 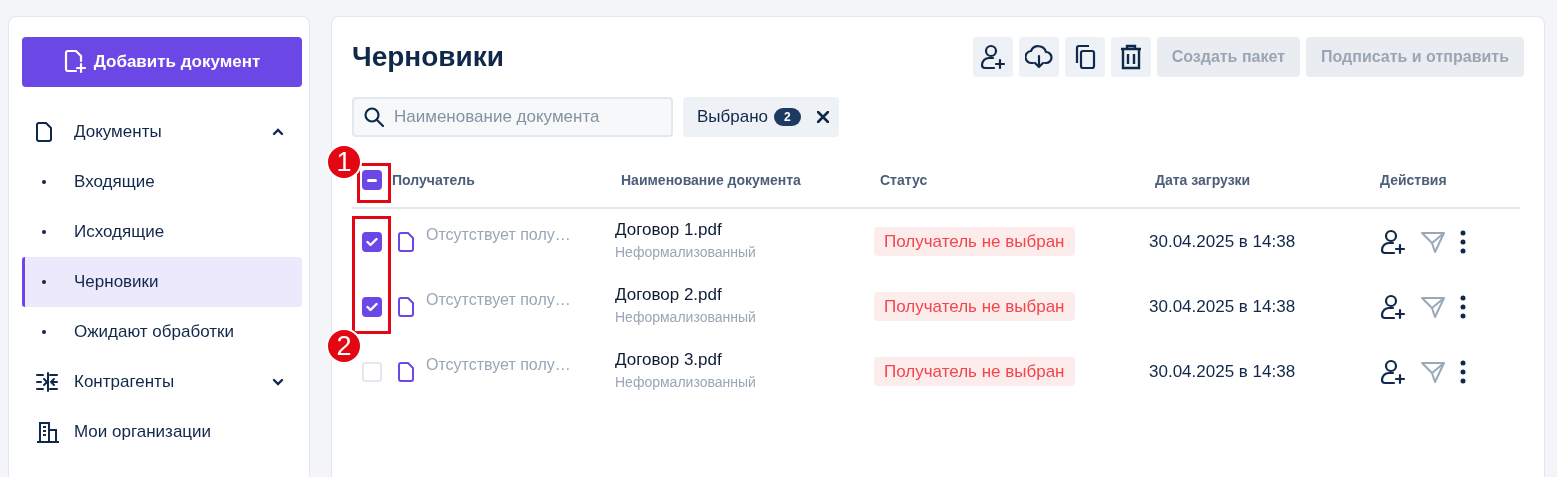 What do you see at coordinates (162, 282) in the screenshot?
I see `nav-item: Черновики` at bounding box center [162, 282].